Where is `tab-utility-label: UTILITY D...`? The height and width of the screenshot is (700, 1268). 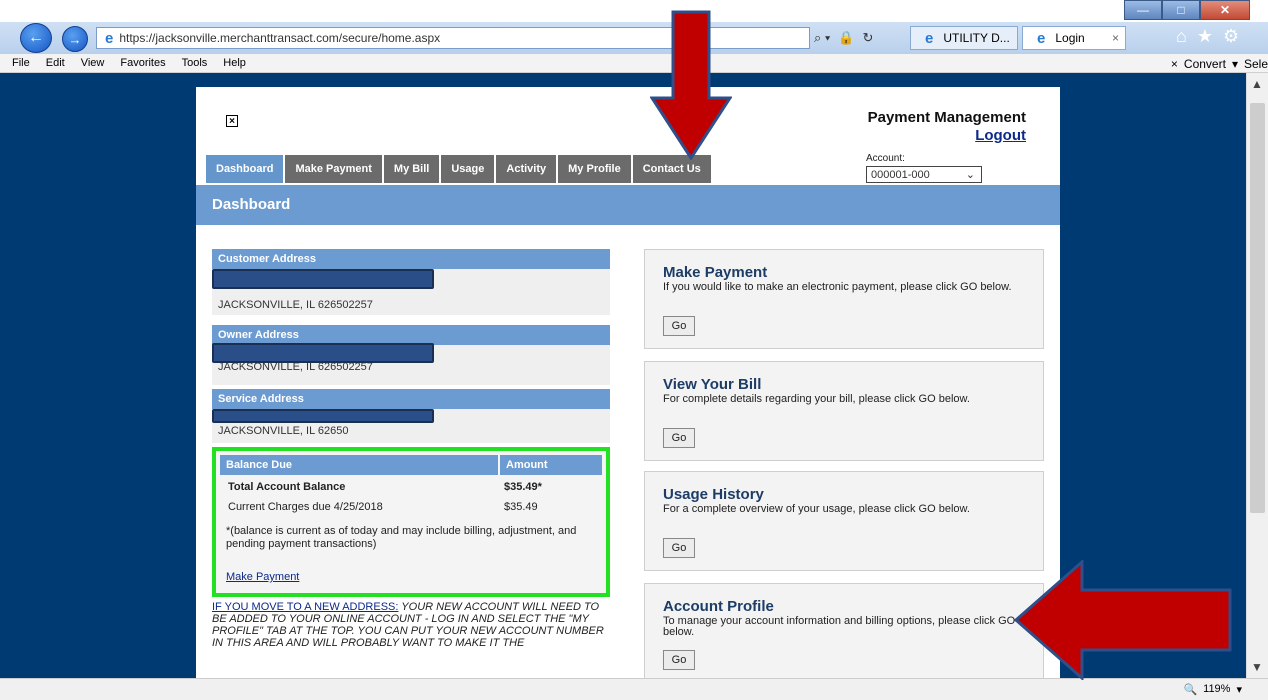 tab-utility-label: UTILITY D... is located at coordinates (976, 38).